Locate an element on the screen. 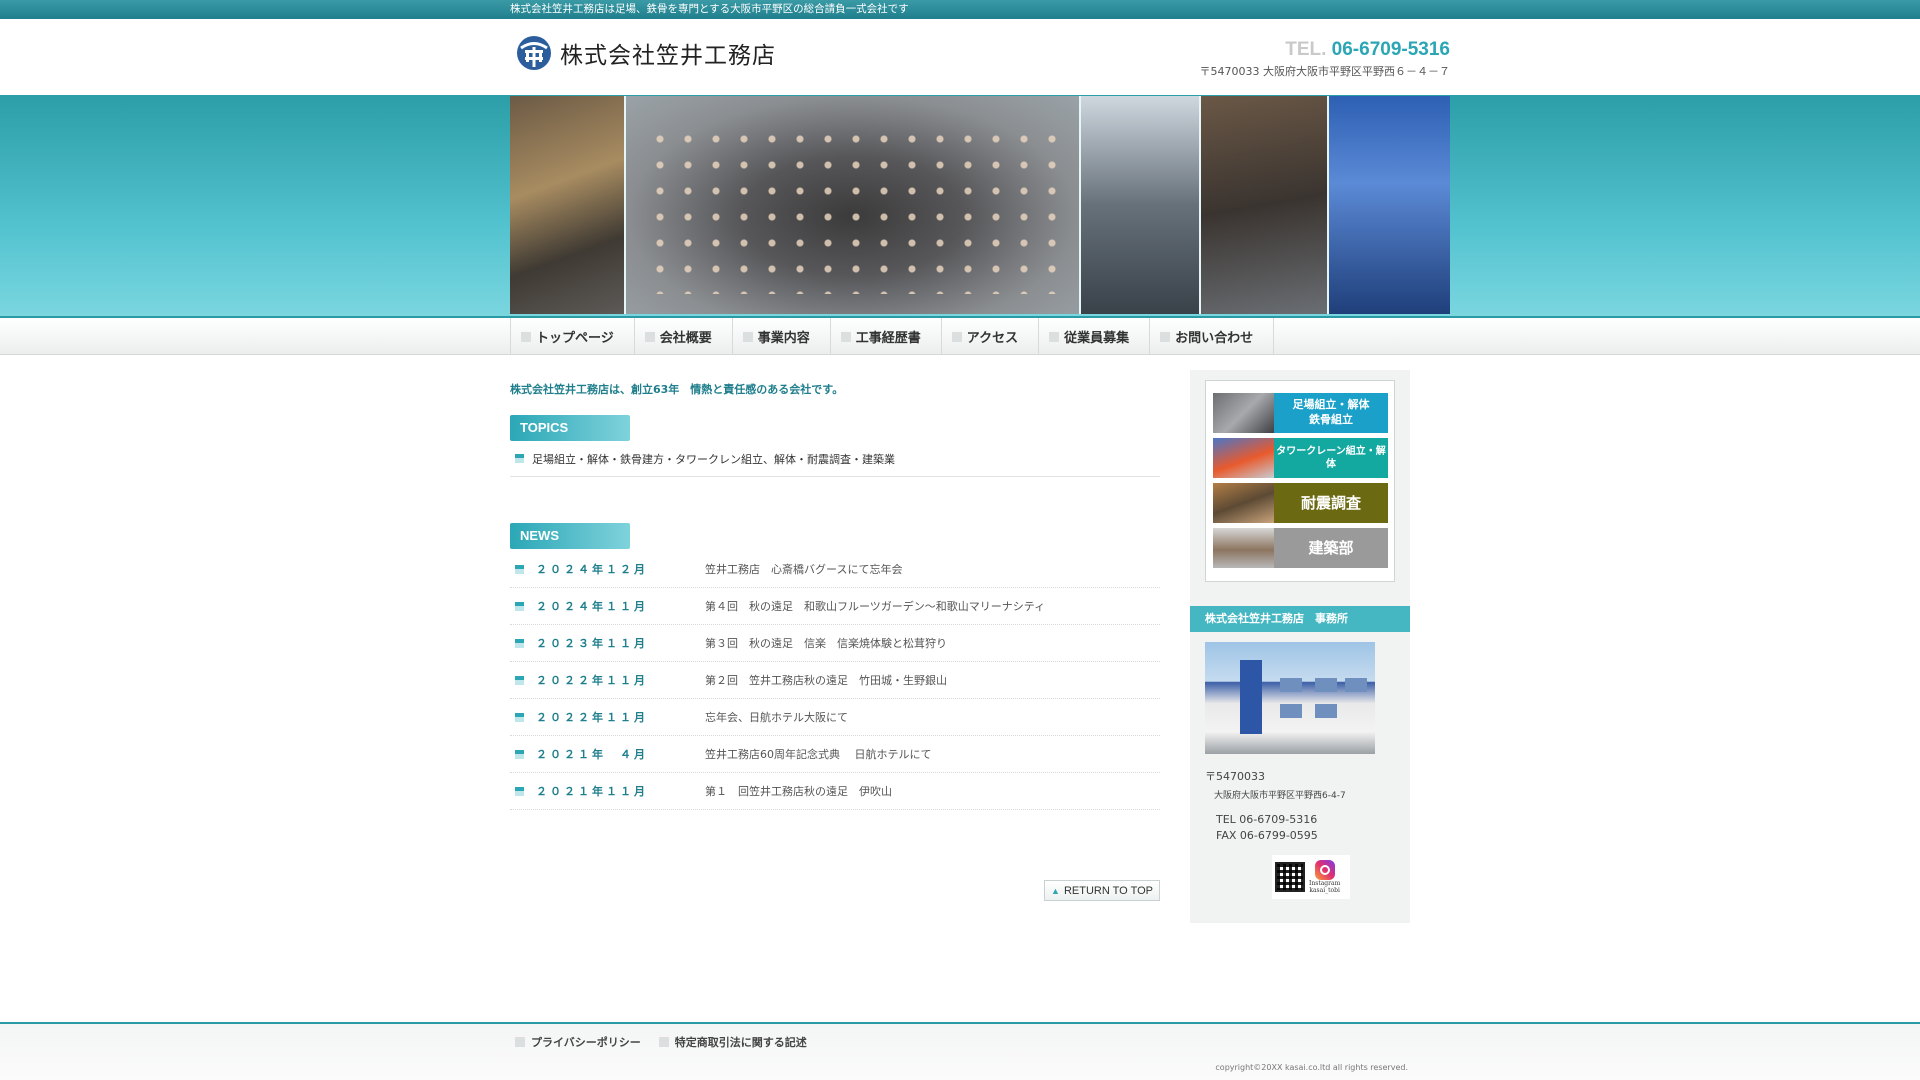 Image resolution: width=1920 pixels, height=1080 pixels. news-title: 第１ 回笠井工務店秋の遠足 伊吹山 is located at coordinates (798, 791).